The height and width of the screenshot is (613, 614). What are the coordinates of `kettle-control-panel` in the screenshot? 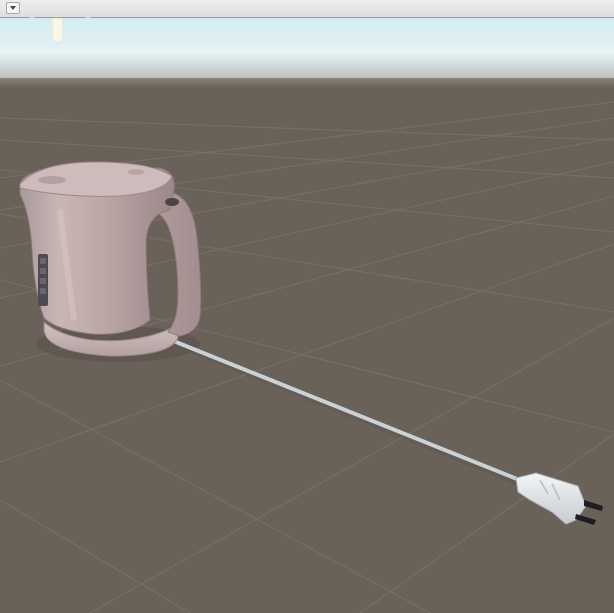 It's located at (43, 280).